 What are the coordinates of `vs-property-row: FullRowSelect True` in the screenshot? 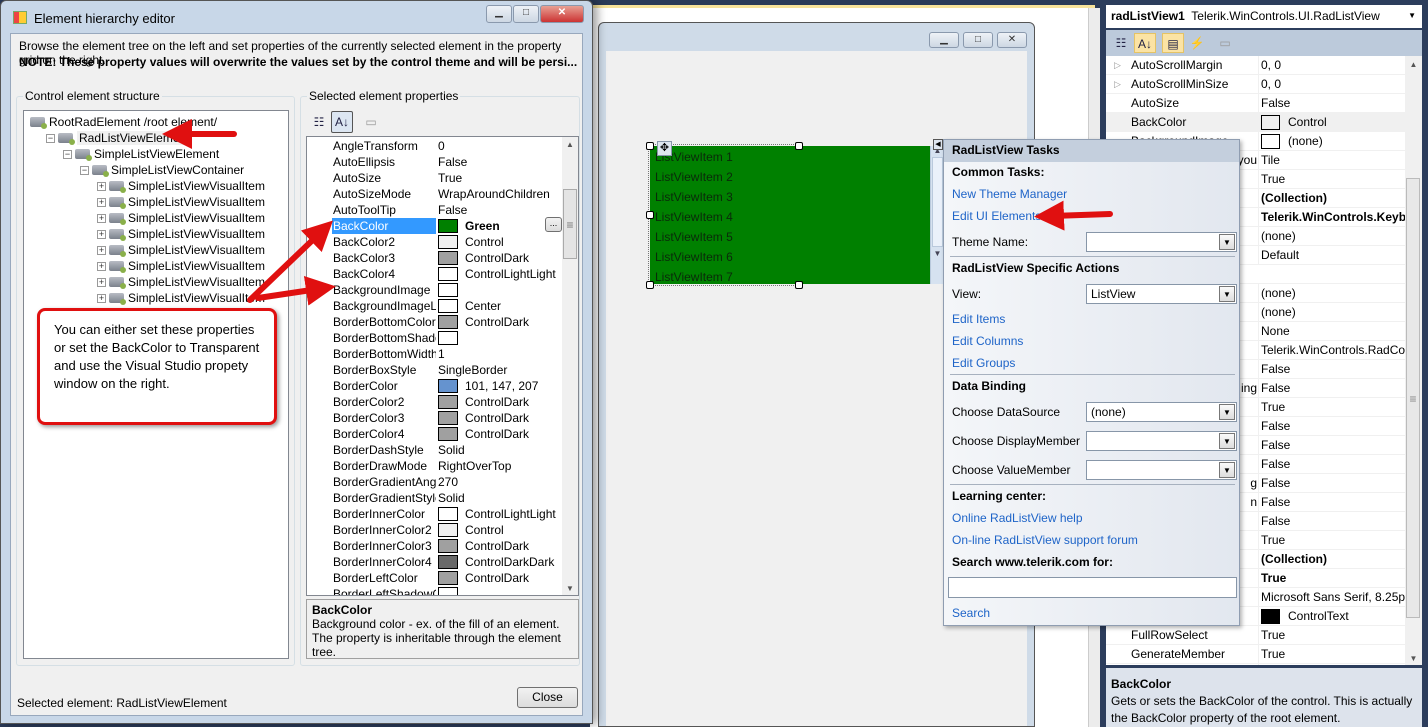 It's located at (1255, 635).